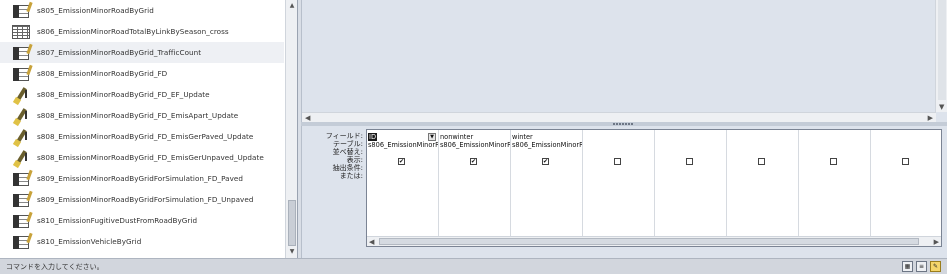 This screenshot has width=947, height=274. I want to click on nav-item: s805_EmissionMinorRoadByGrid, so click(142, 10).